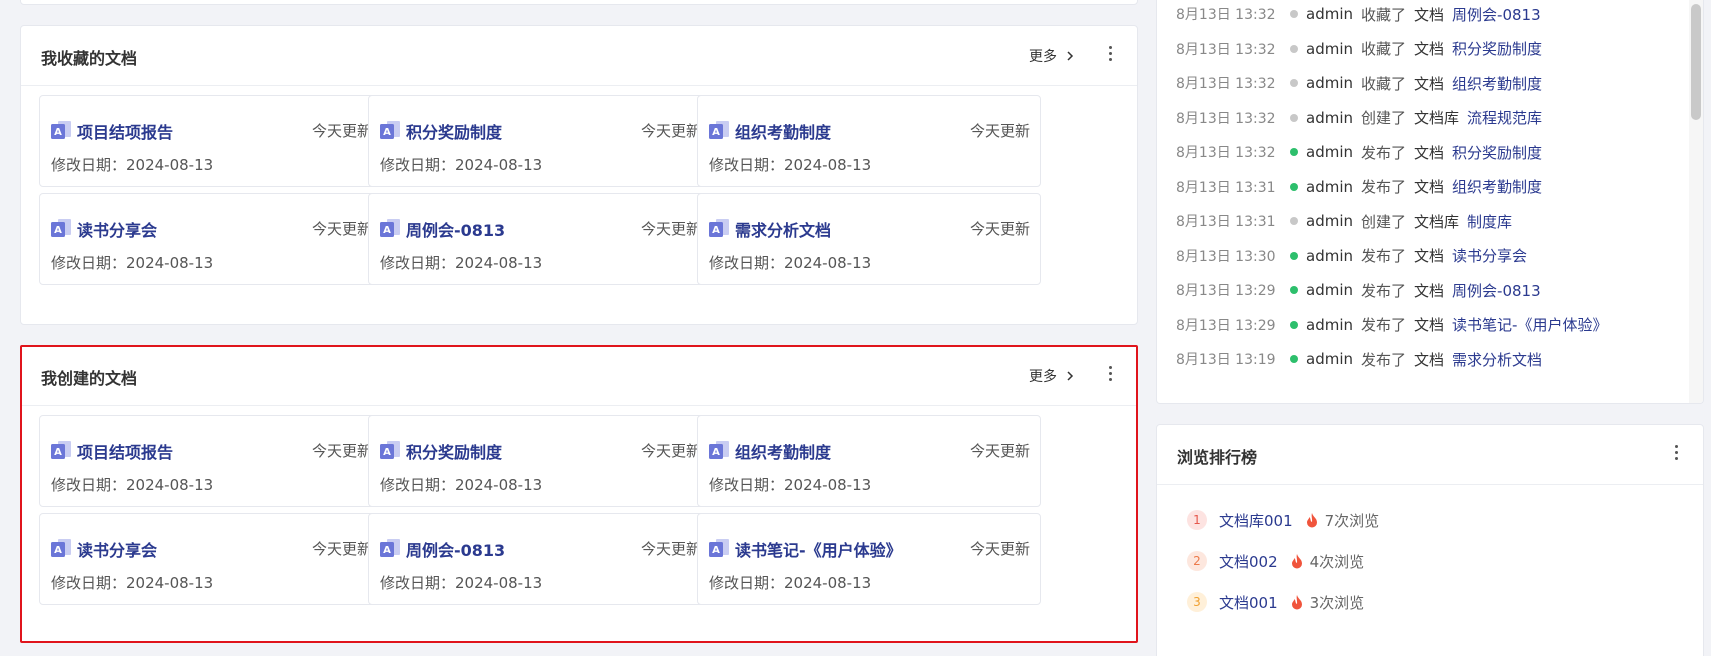 Image resolution: width=1711 pixels, height=656 pixels. I want to click on created-more-link: 更多, so click(1052, 376).